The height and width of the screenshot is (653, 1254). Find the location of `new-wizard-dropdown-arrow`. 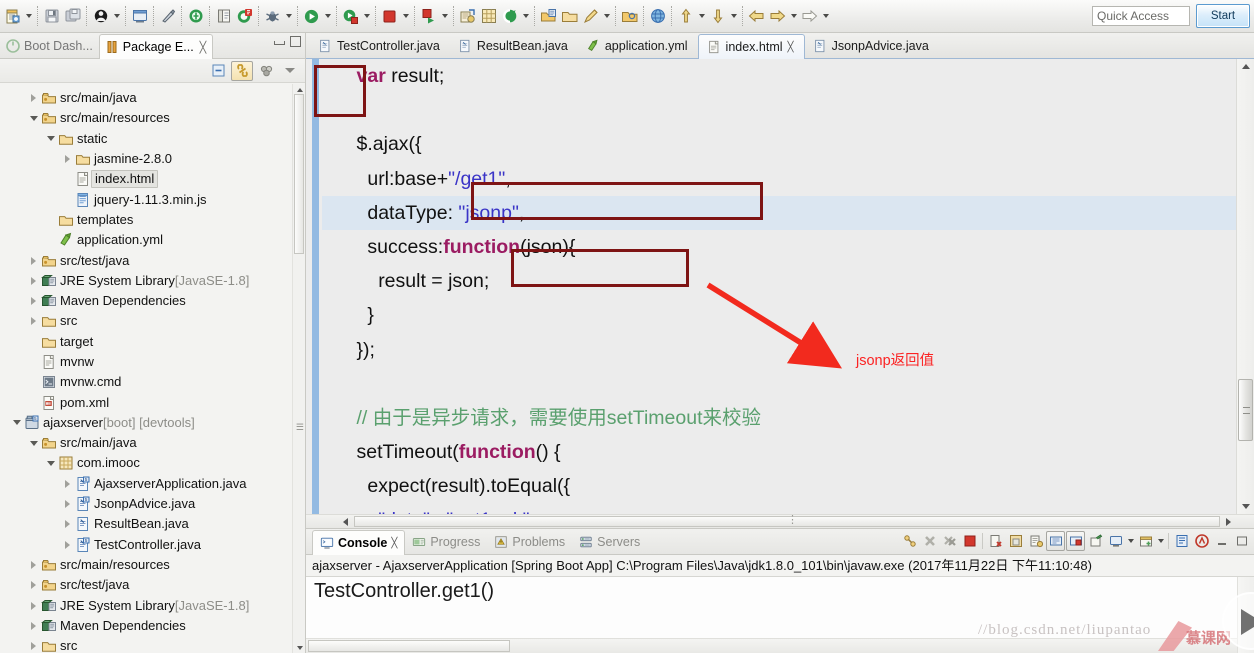

new-wizard-dropdown-arrow is located at coordinates (28, 16).